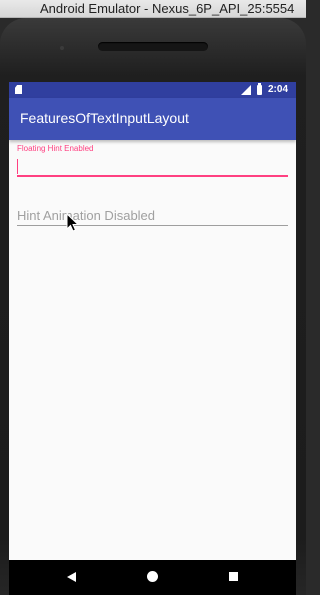 Image resolution: width=320 pixels, height=595 pixels. Describe the element at coordinates (278, 89) in the screenshot. I see `status-time: 2:04` at that location.